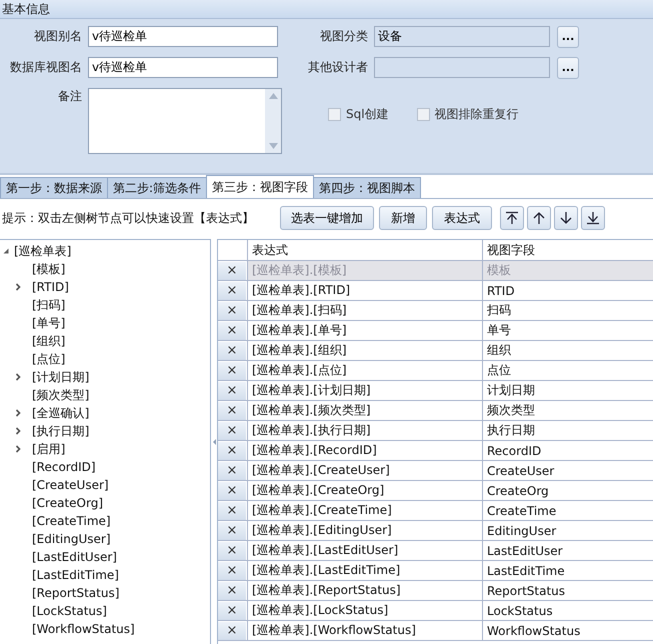 The height and width of the screenshot is (644, 653). Describe the element at coordinates (365, 350) in the screenshot. I see `table-cell: [巡检单表].[组织]` at that location.